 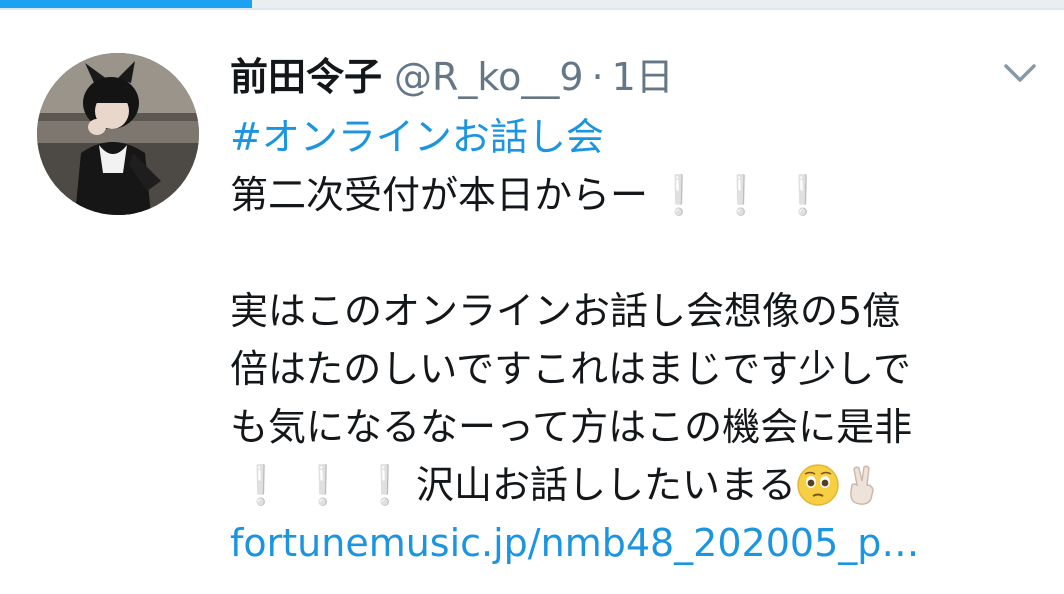 What do you see at coordinates (862, 485) in the screenshot?
I see `victory-hand-icon` at bounding box center [862, 485].